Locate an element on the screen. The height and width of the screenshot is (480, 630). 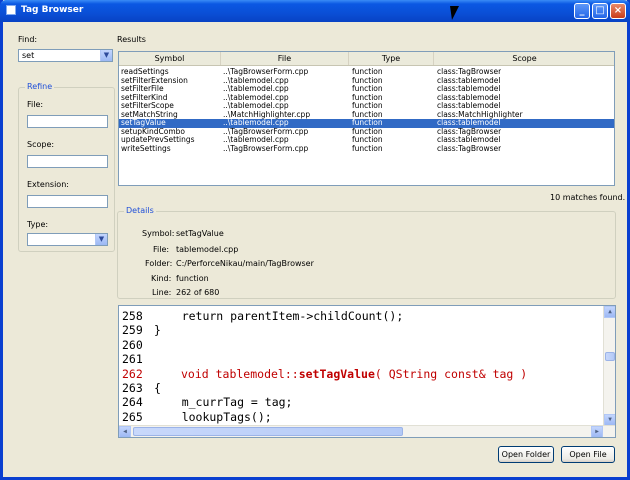
code-line: 265 lookupTags(); is located at coordinates (361, 417).